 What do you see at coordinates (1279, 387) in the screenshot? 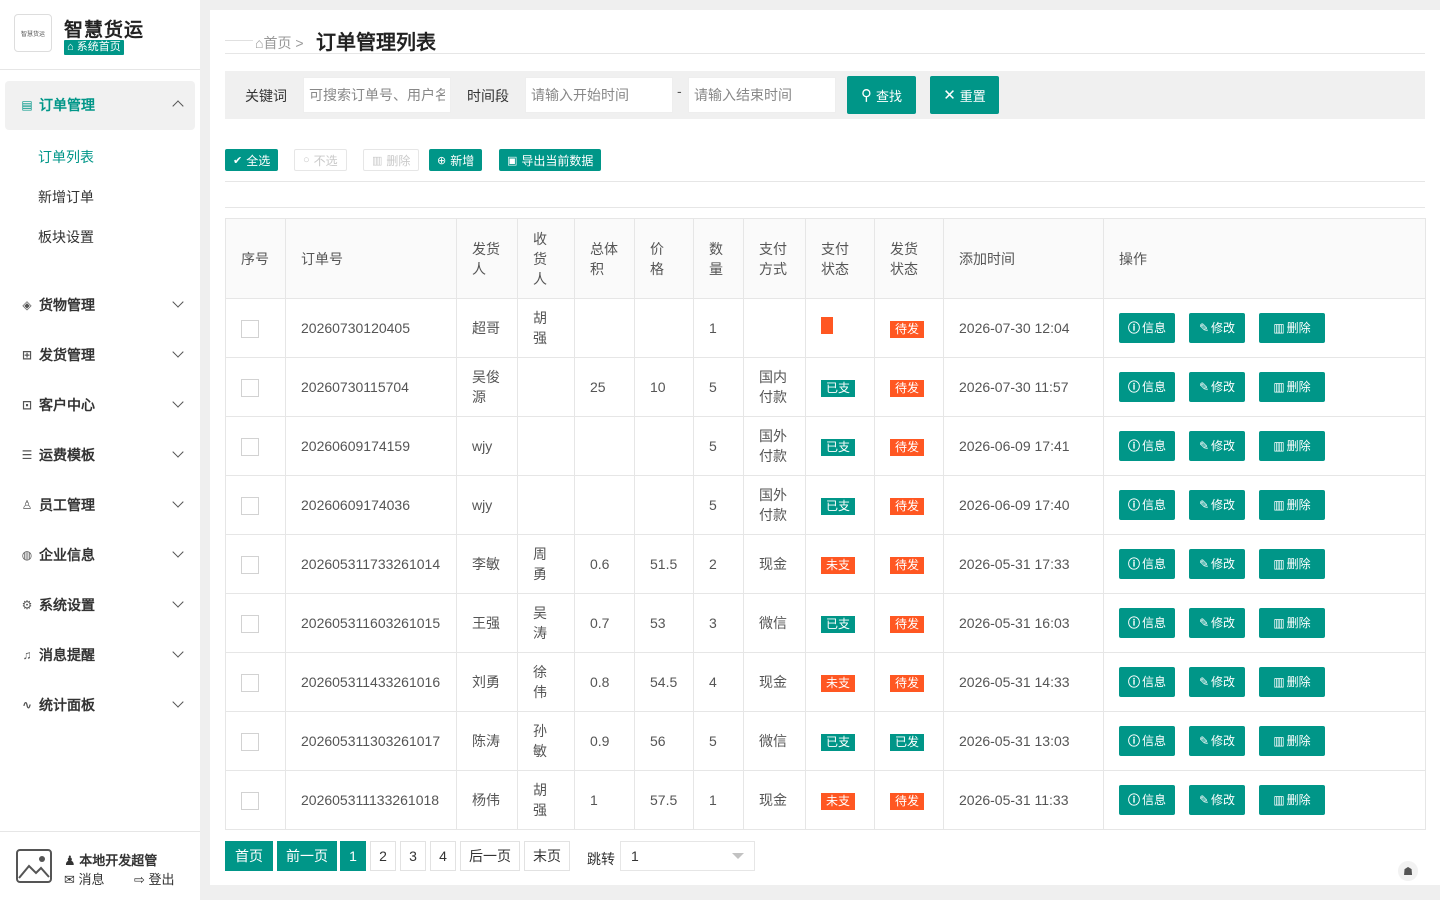
I see `trash-icon: ▥` at bounding box center [1279, 387].